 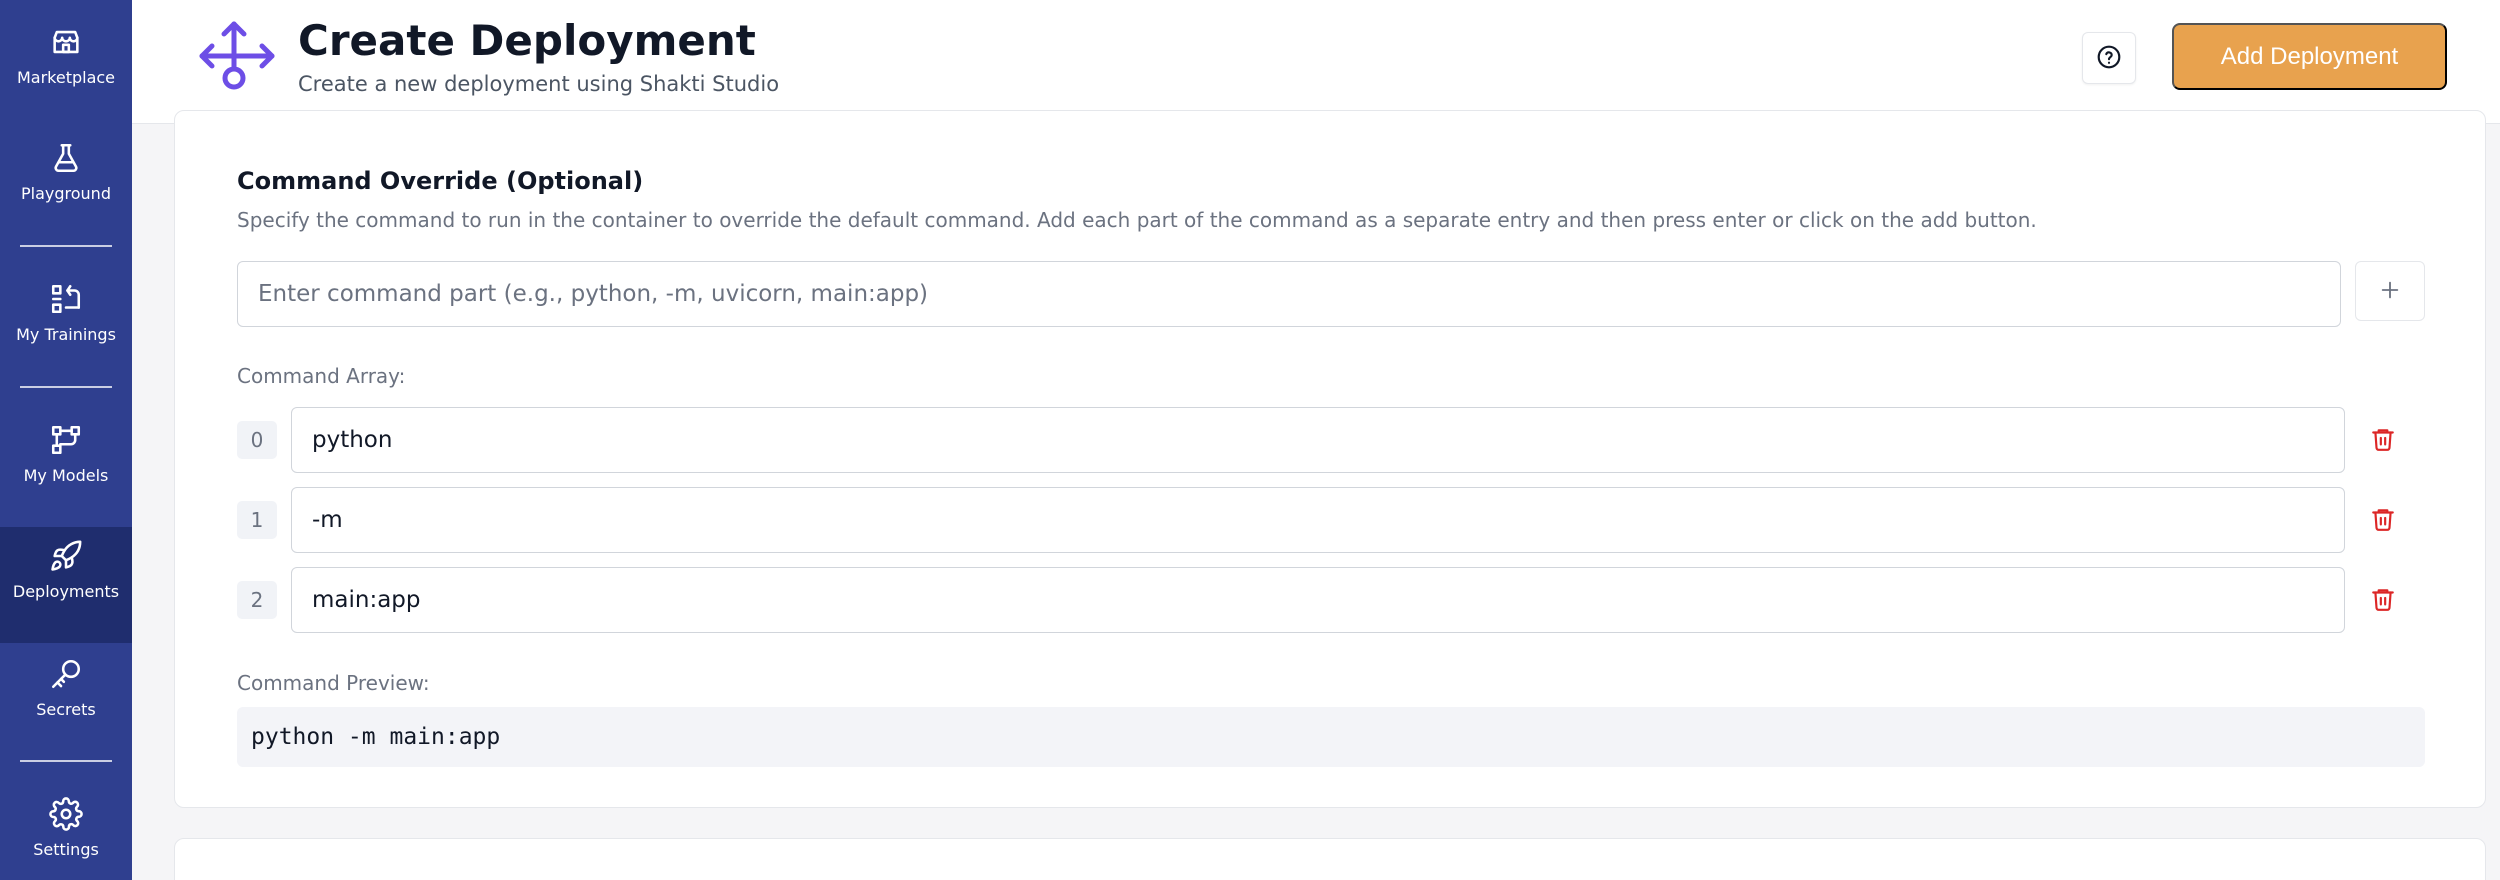 What do you see at coordinates (66, 158) in the screenshot?
I see `flask-icon` at bounding box center [66, 158].